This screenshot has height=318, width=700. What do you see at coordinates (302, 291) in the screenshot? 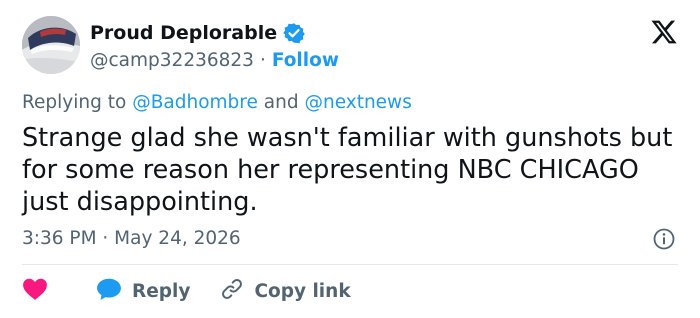
I see `copy-link-label: Copy link` at bounding box center [302, 291].